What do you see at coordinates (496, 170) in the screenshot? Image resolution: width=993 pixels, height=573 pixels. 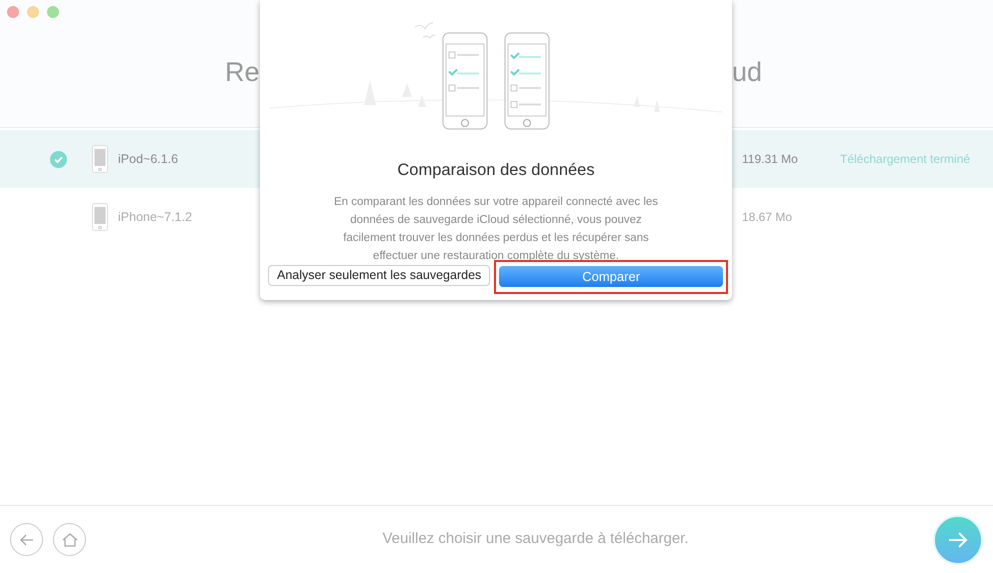 I see `dialog-title: Comparaison des données` at bounding box center [496, 170].